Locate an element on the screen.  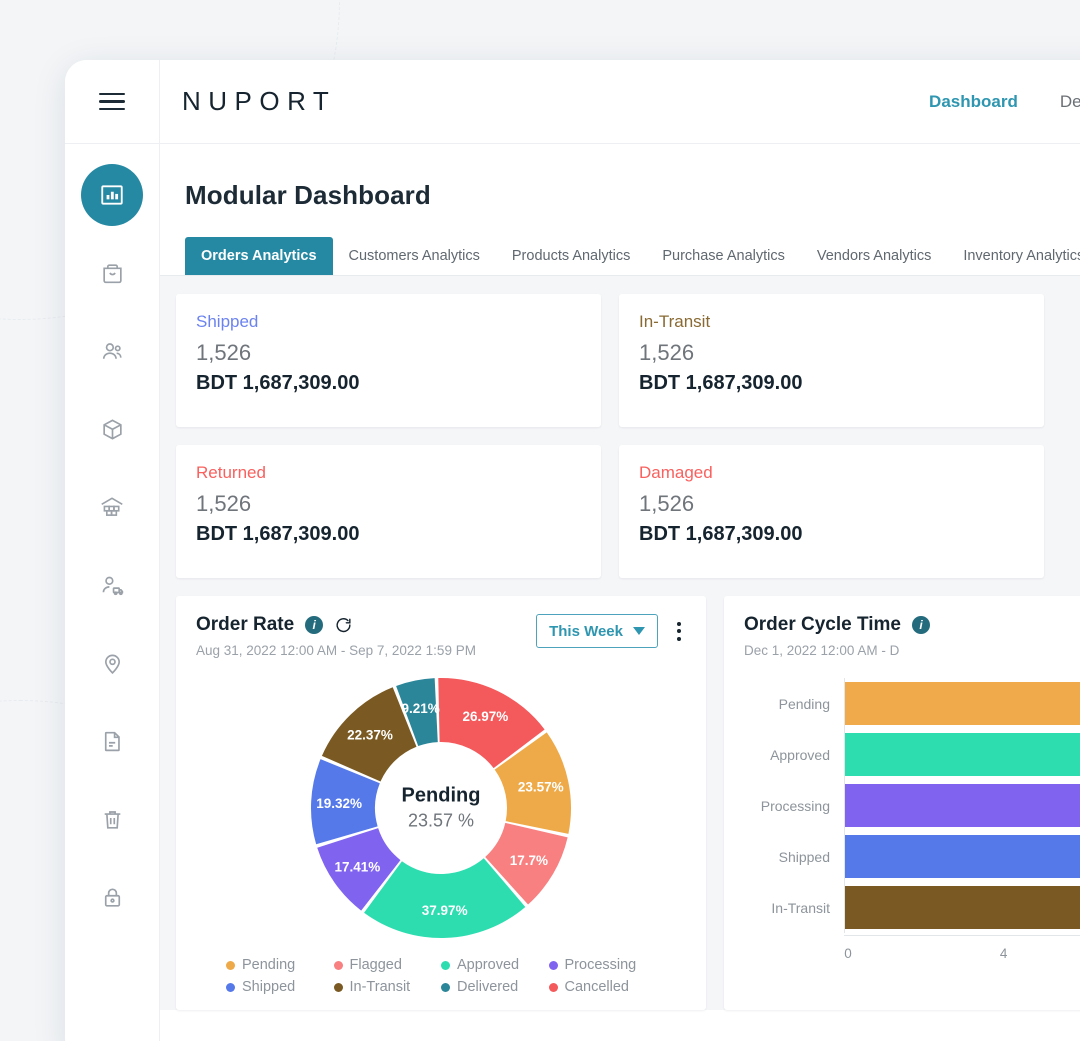
legend-label: Pending is located at coordinates (269, 965).